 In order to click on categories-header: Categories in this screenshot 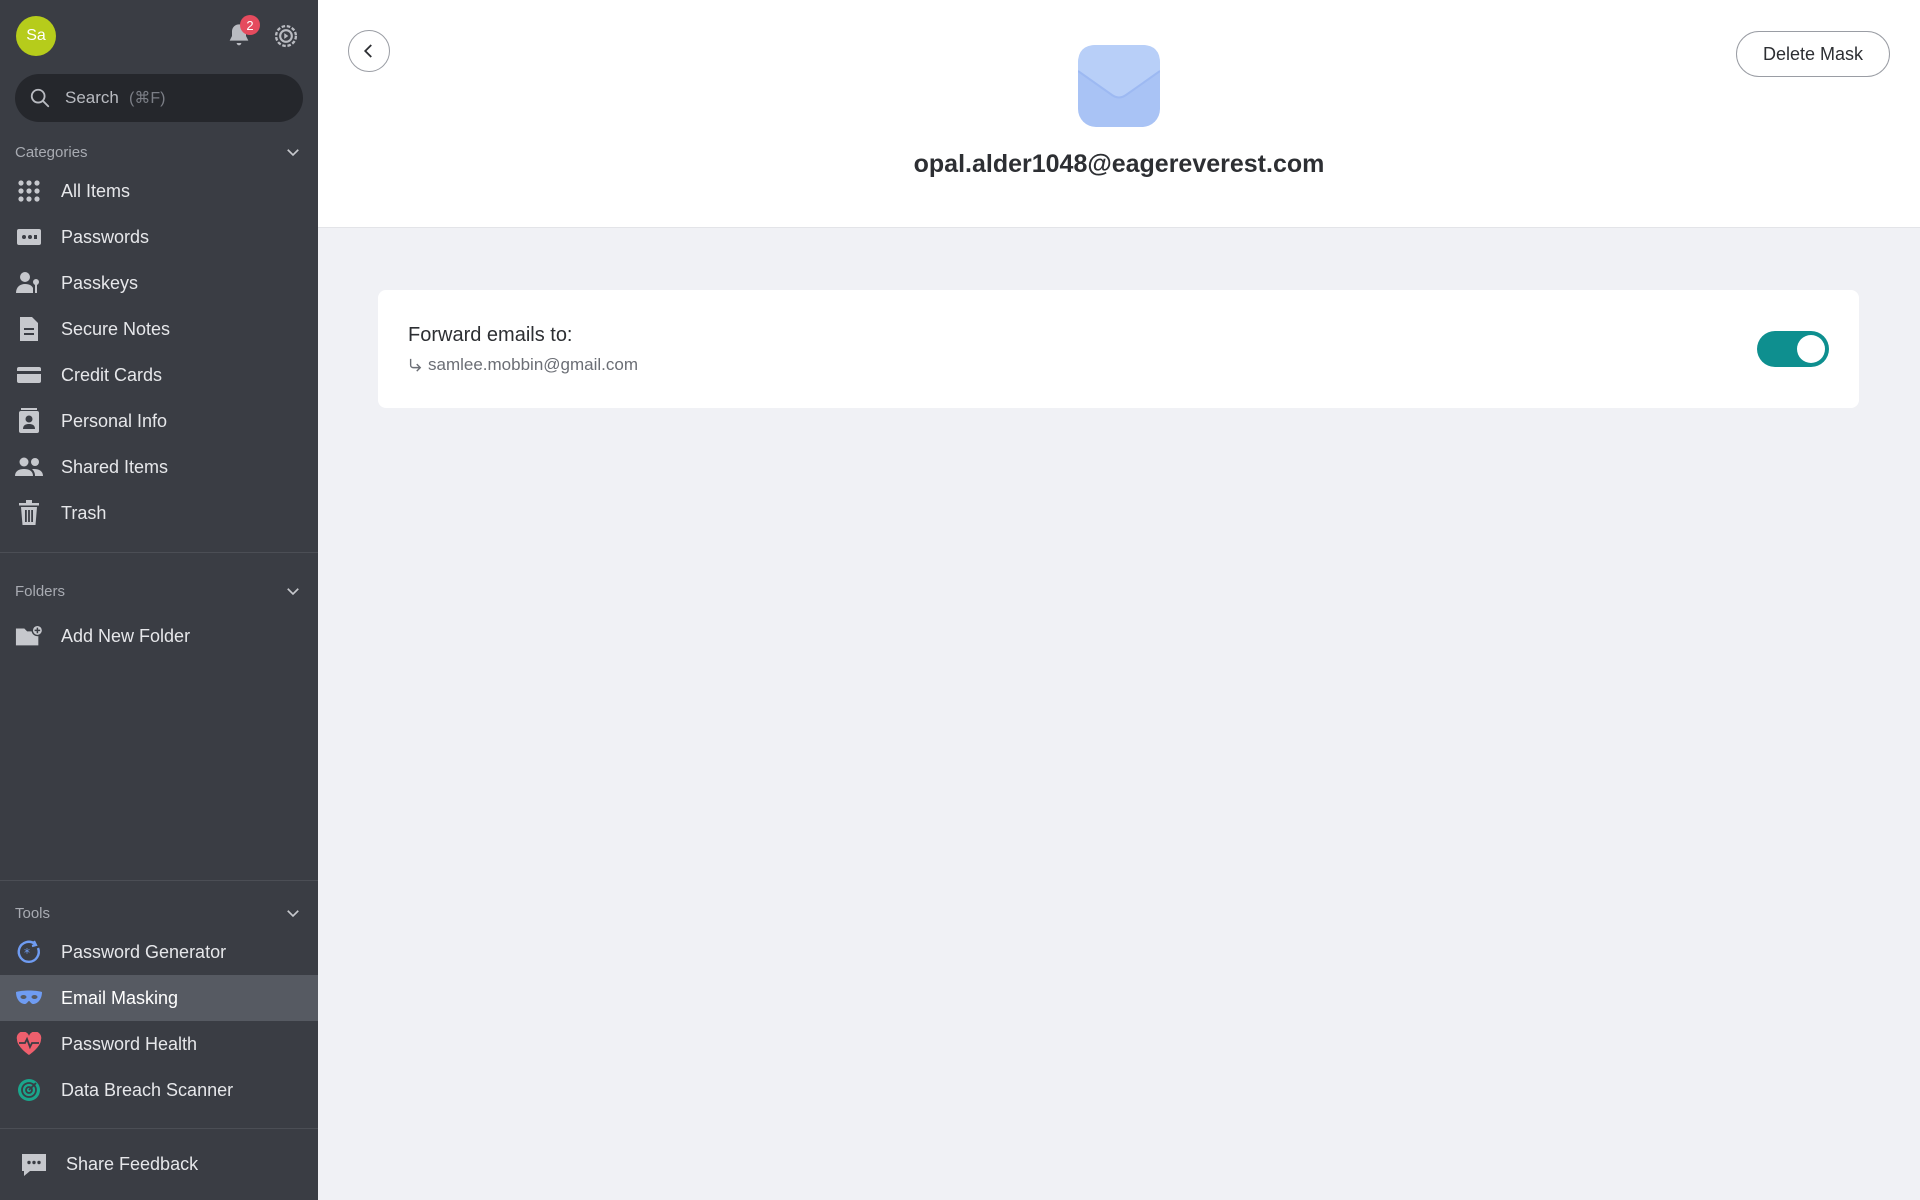, I will do `click(159, 152)`.